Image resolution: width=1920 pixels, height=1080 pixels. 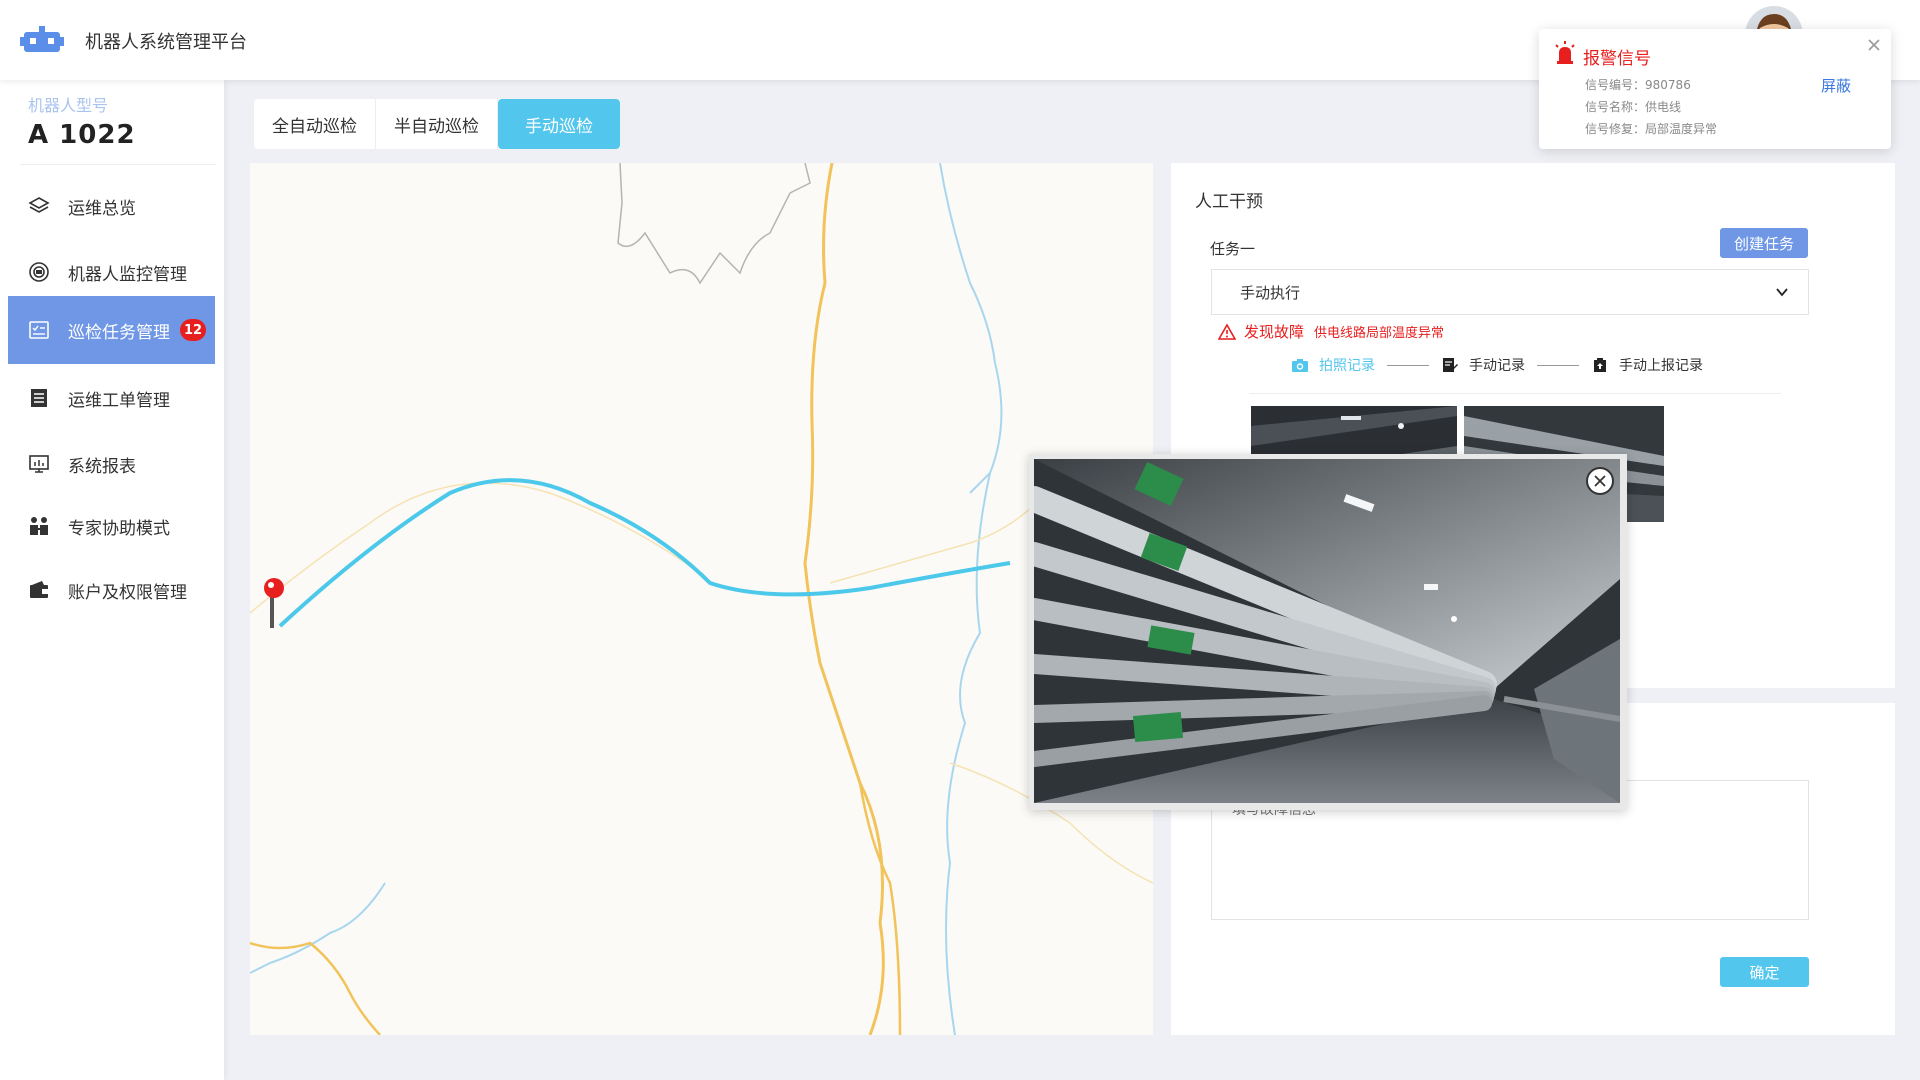 What do you see at coordinates (39, 330) in the screenshot?
I see `task-list-icon` at bounding box center [39, 330].